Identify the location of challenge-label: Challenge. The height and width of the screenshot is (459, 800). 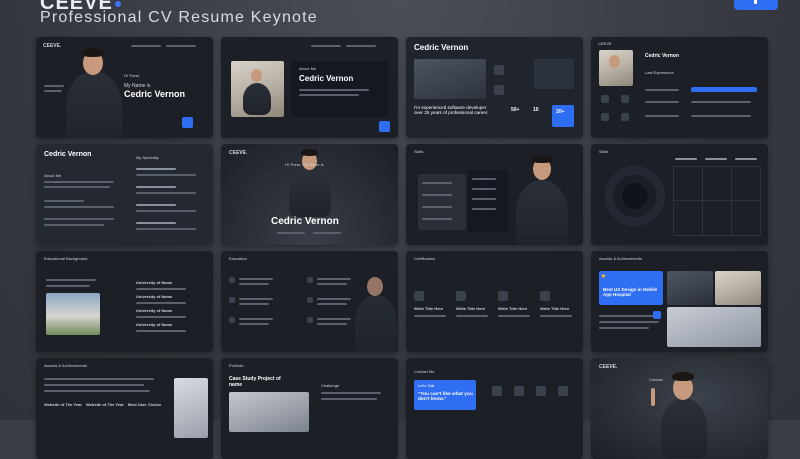
(330, 385).